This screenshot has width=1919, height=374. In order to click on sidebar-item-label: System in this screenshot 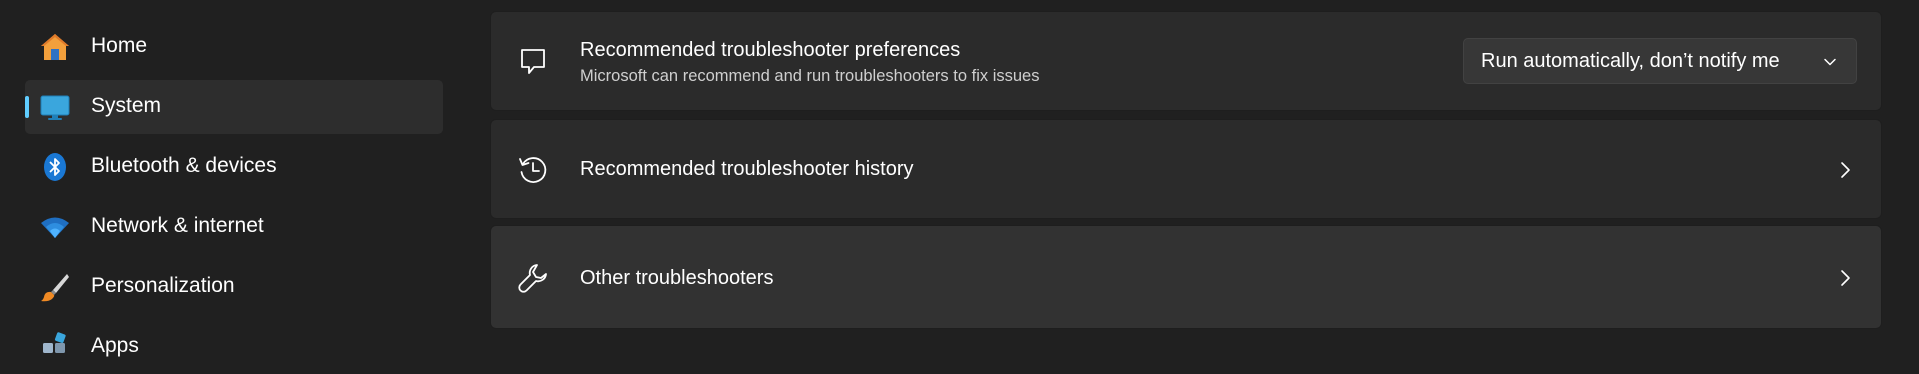, I will do `click(126, 105)`.